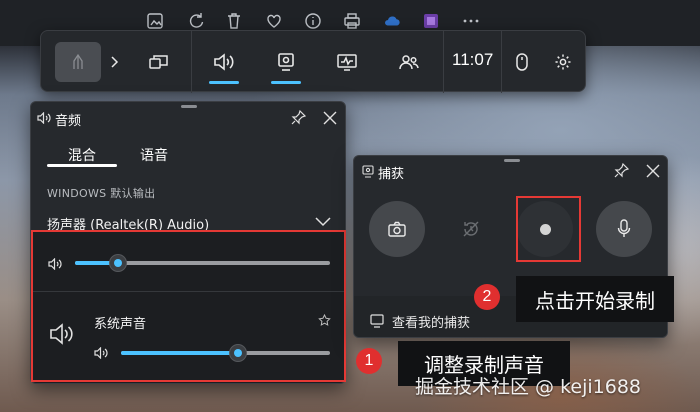 The width and height of the screenshot is (700, 412). Describe the element at coordinates (82, 165) in the screenshot. I see `tab-underline` at that location.